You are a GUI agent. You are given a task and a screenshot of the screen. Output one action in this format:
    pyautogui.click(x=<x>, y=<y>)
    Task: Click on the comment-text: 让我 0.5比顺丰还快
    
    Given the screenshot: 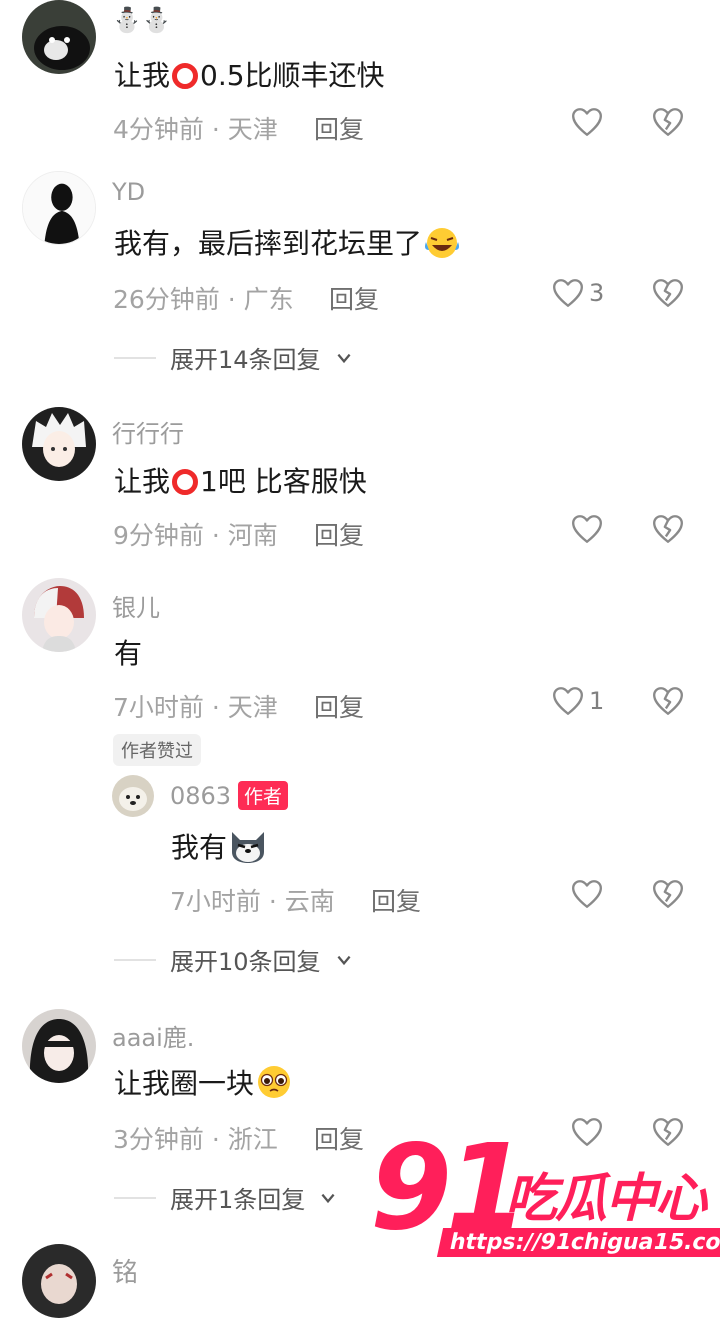 What is the action you would take?
    pyautogui.click(x=249, y=75)
    